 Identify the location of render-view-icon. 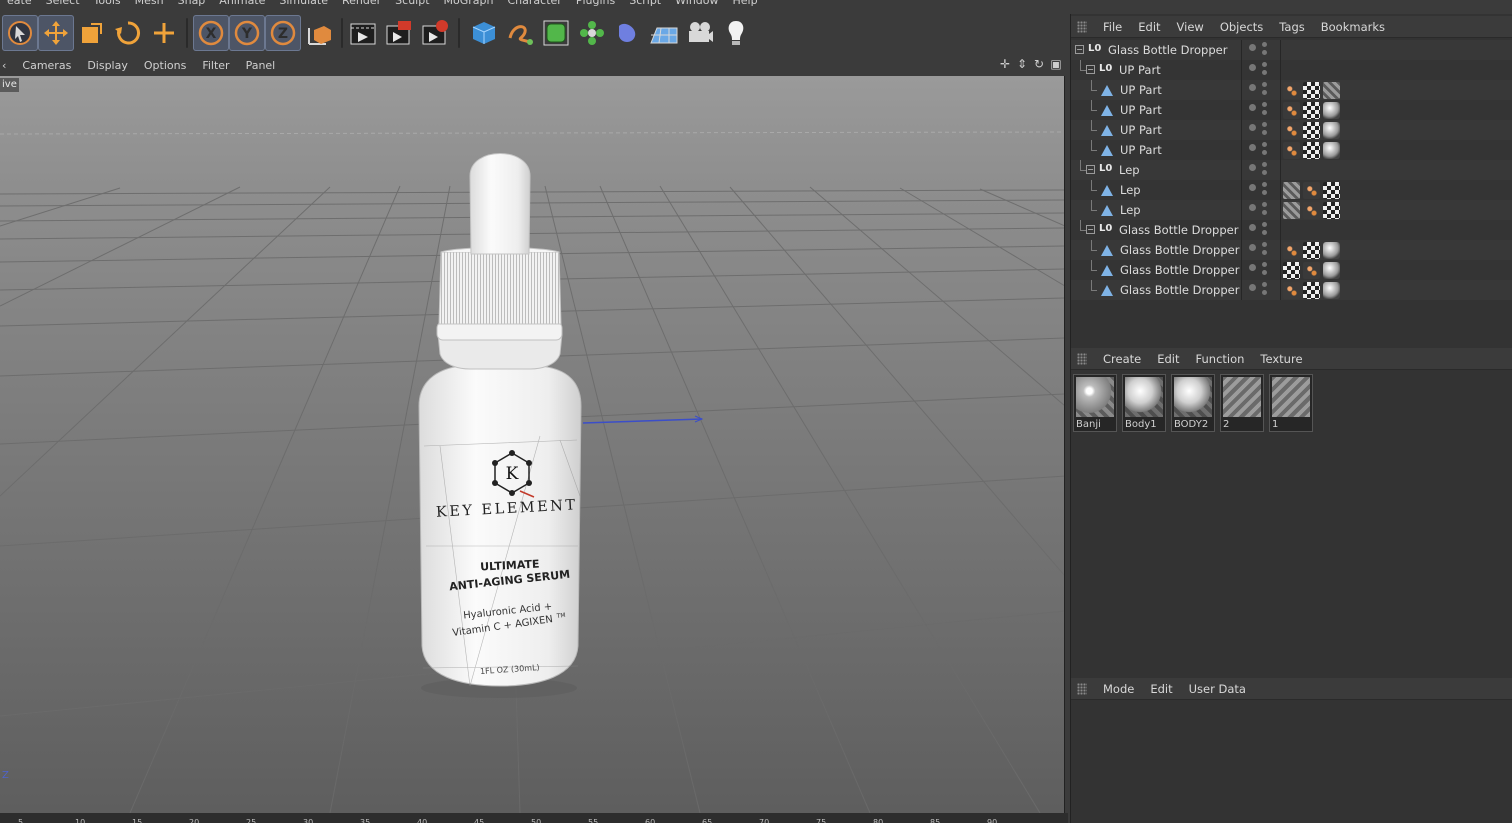
(363, 33).